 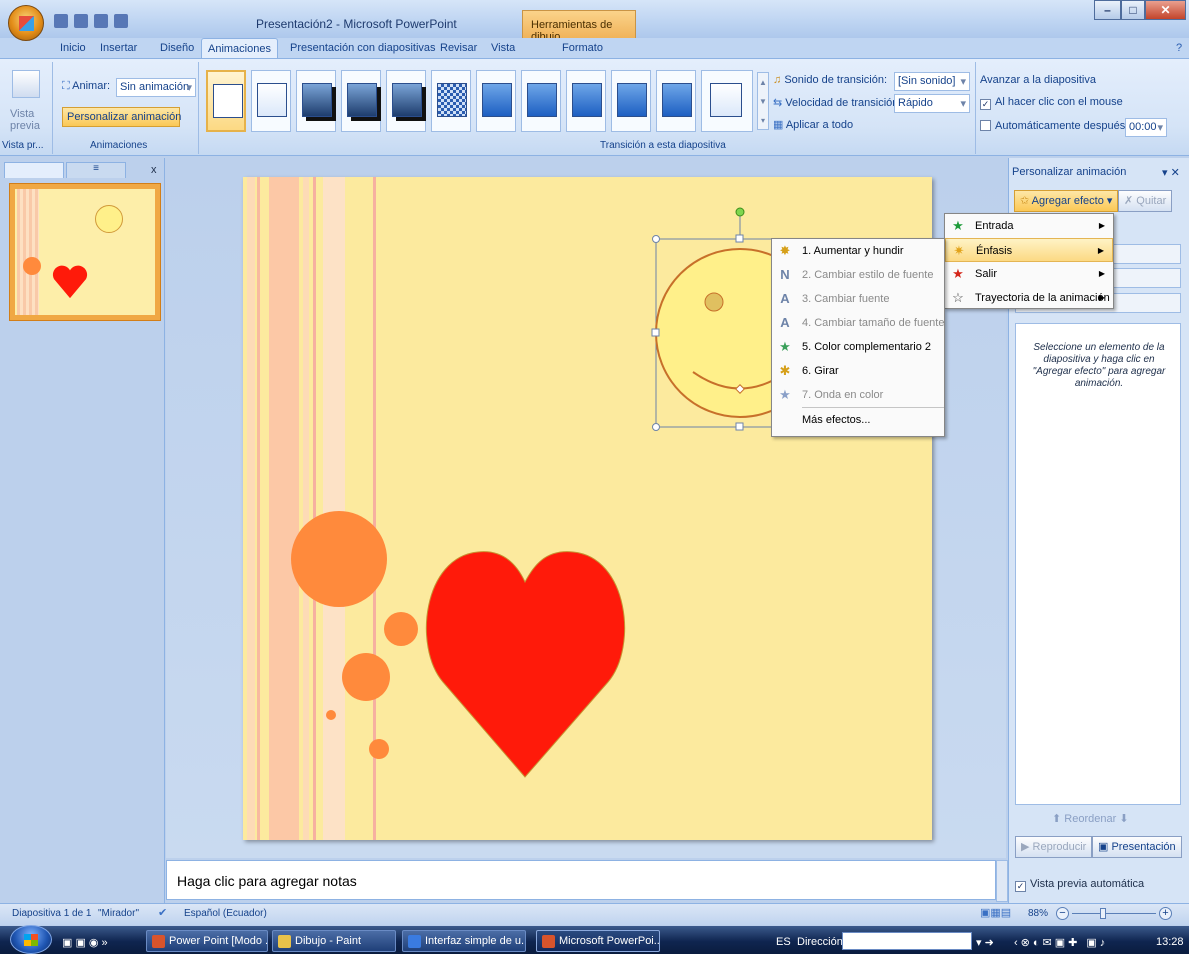 What do you see at coordinates (34, 170) in the screenshot?
I see `slides-tab` at bounding box center [34, 170].